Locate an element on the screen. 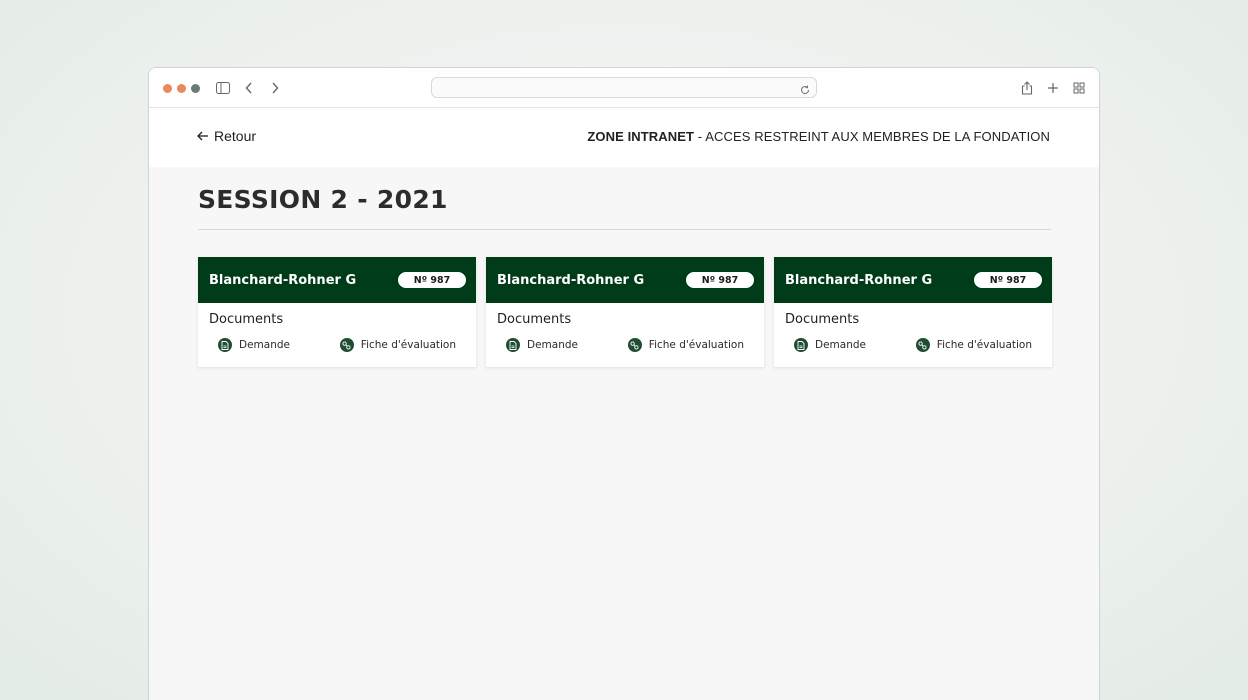 This screenshot has height=700, width=1248. browser-toolbar is located at coordinates (624, 88).